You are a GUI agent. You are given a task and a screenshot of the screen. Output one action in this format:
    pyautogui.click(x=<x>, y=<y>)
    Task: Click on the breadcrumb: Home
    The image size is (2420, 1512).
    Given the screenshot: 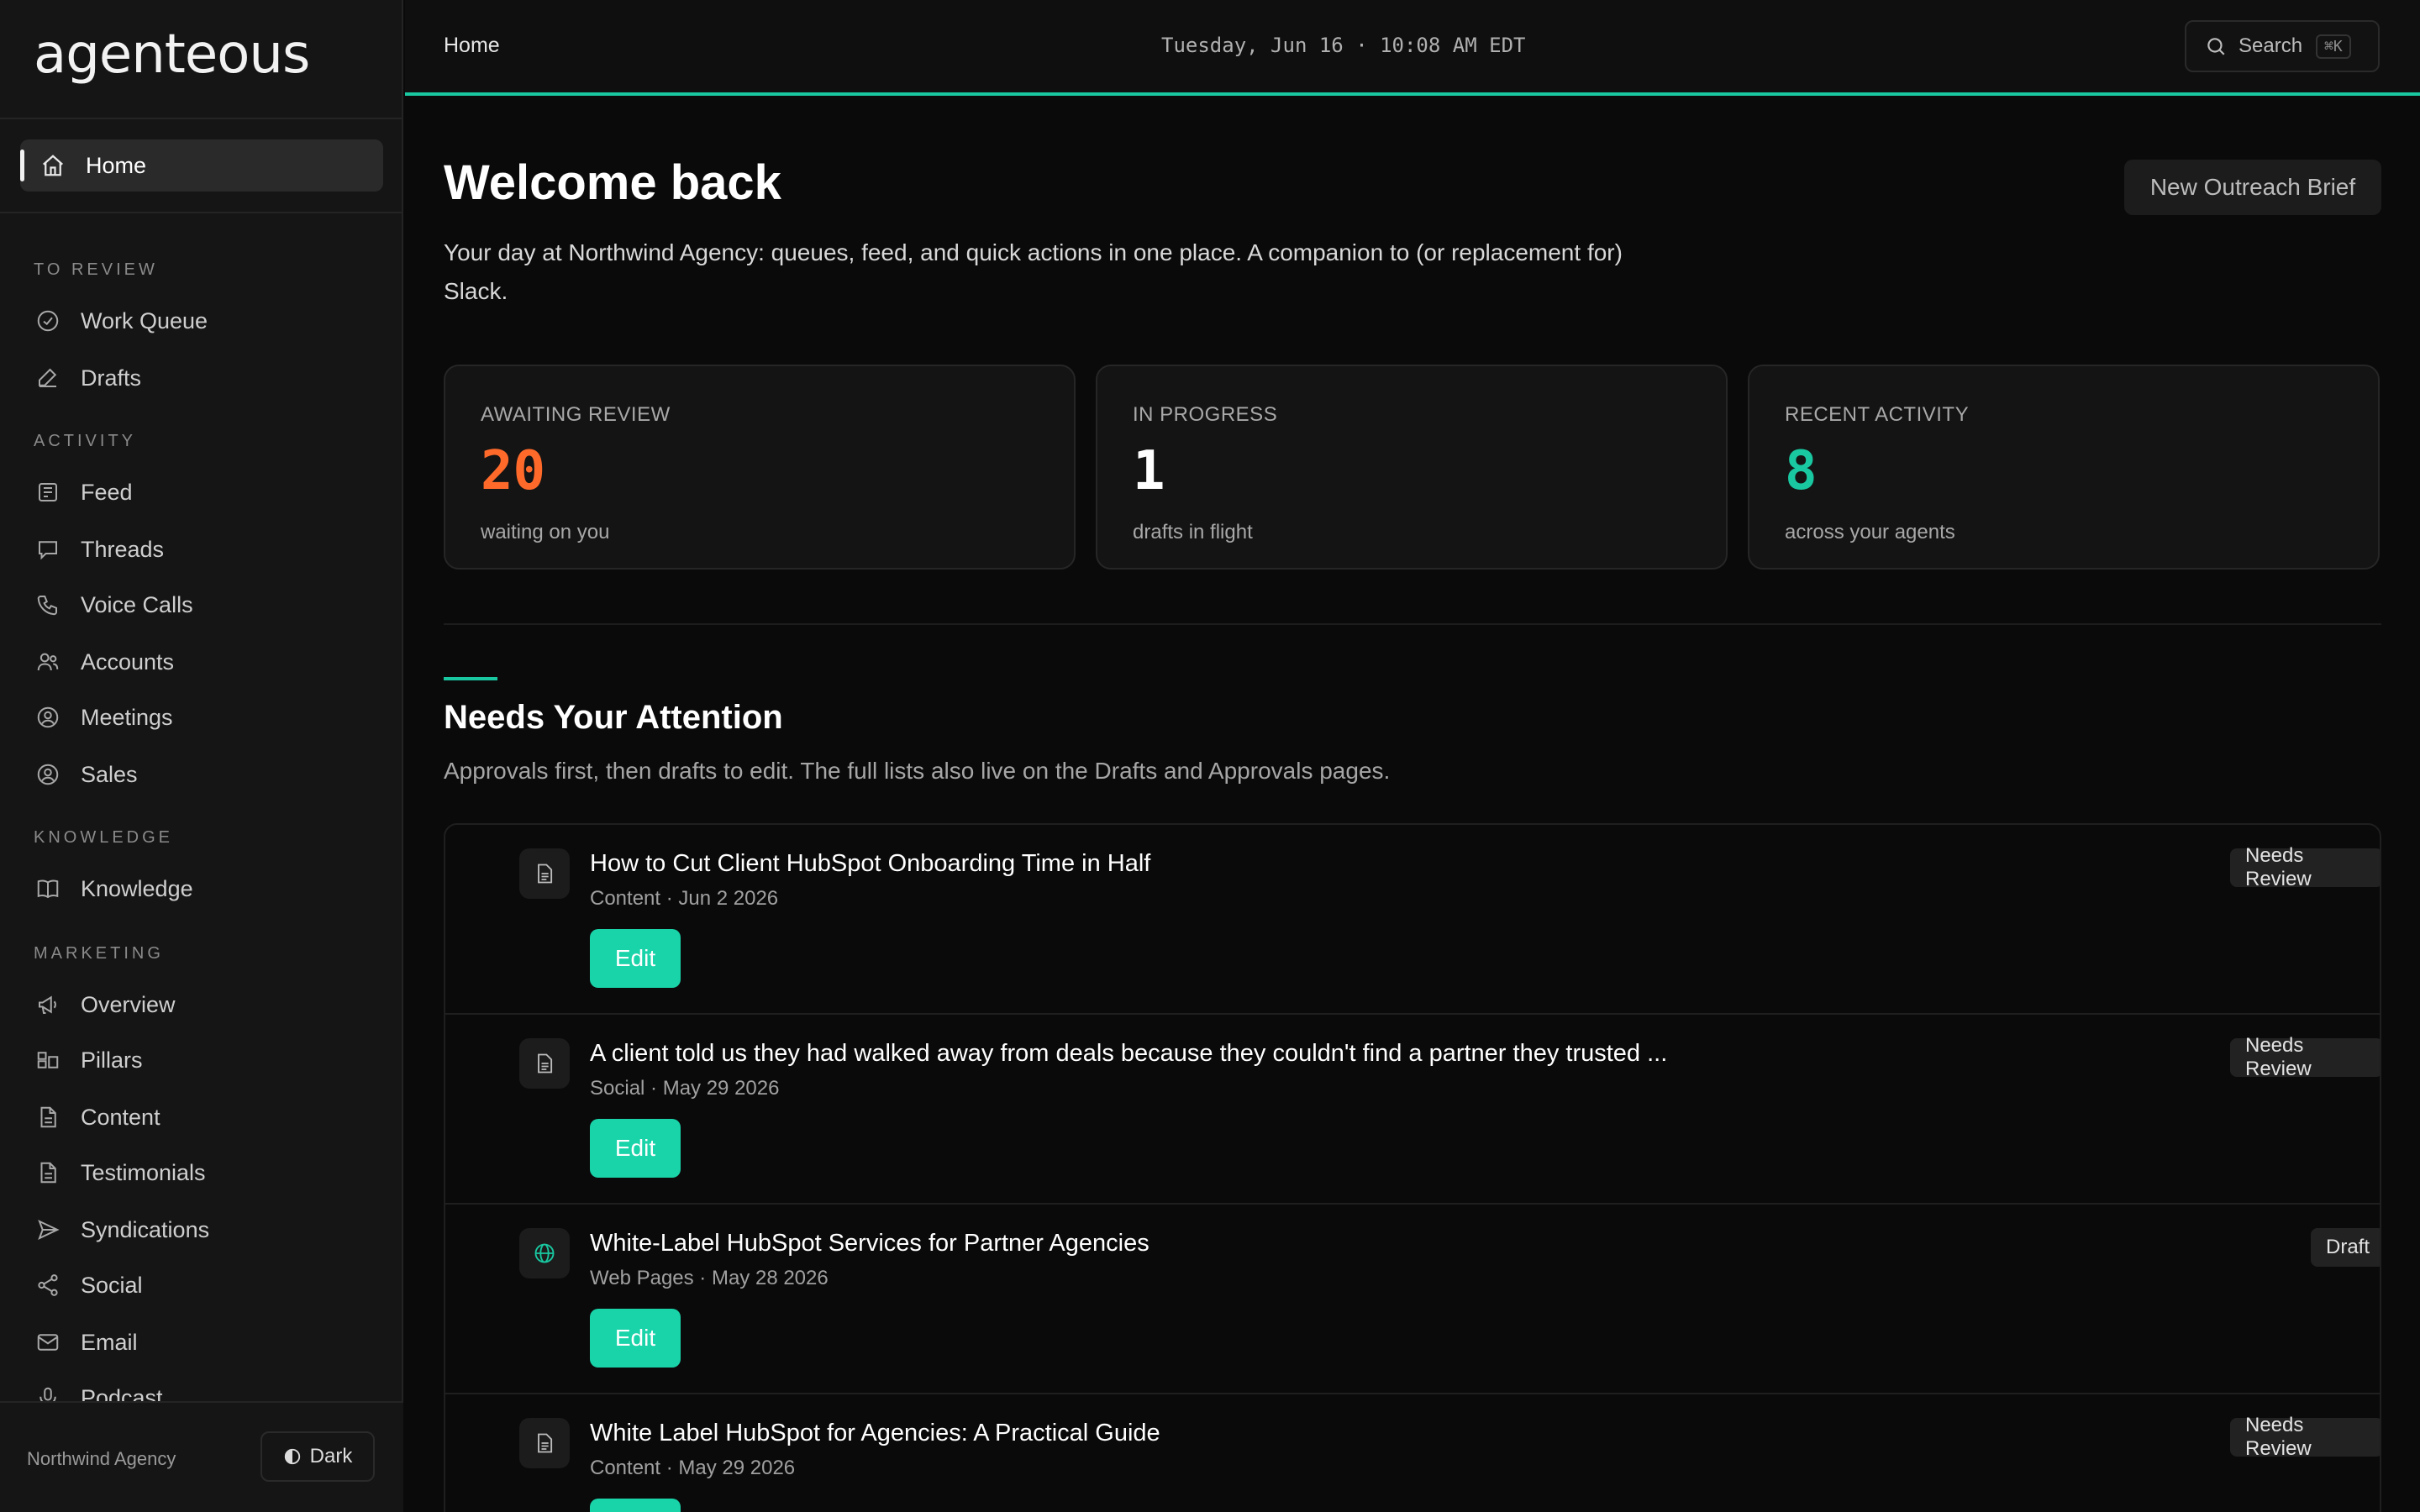 What is the action you would take?
    pyautogui.click(x=472, y=46)
    